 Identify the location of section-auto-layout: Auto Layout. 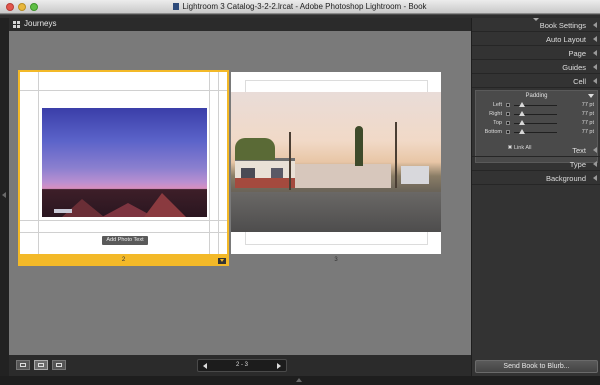
(536, 39).